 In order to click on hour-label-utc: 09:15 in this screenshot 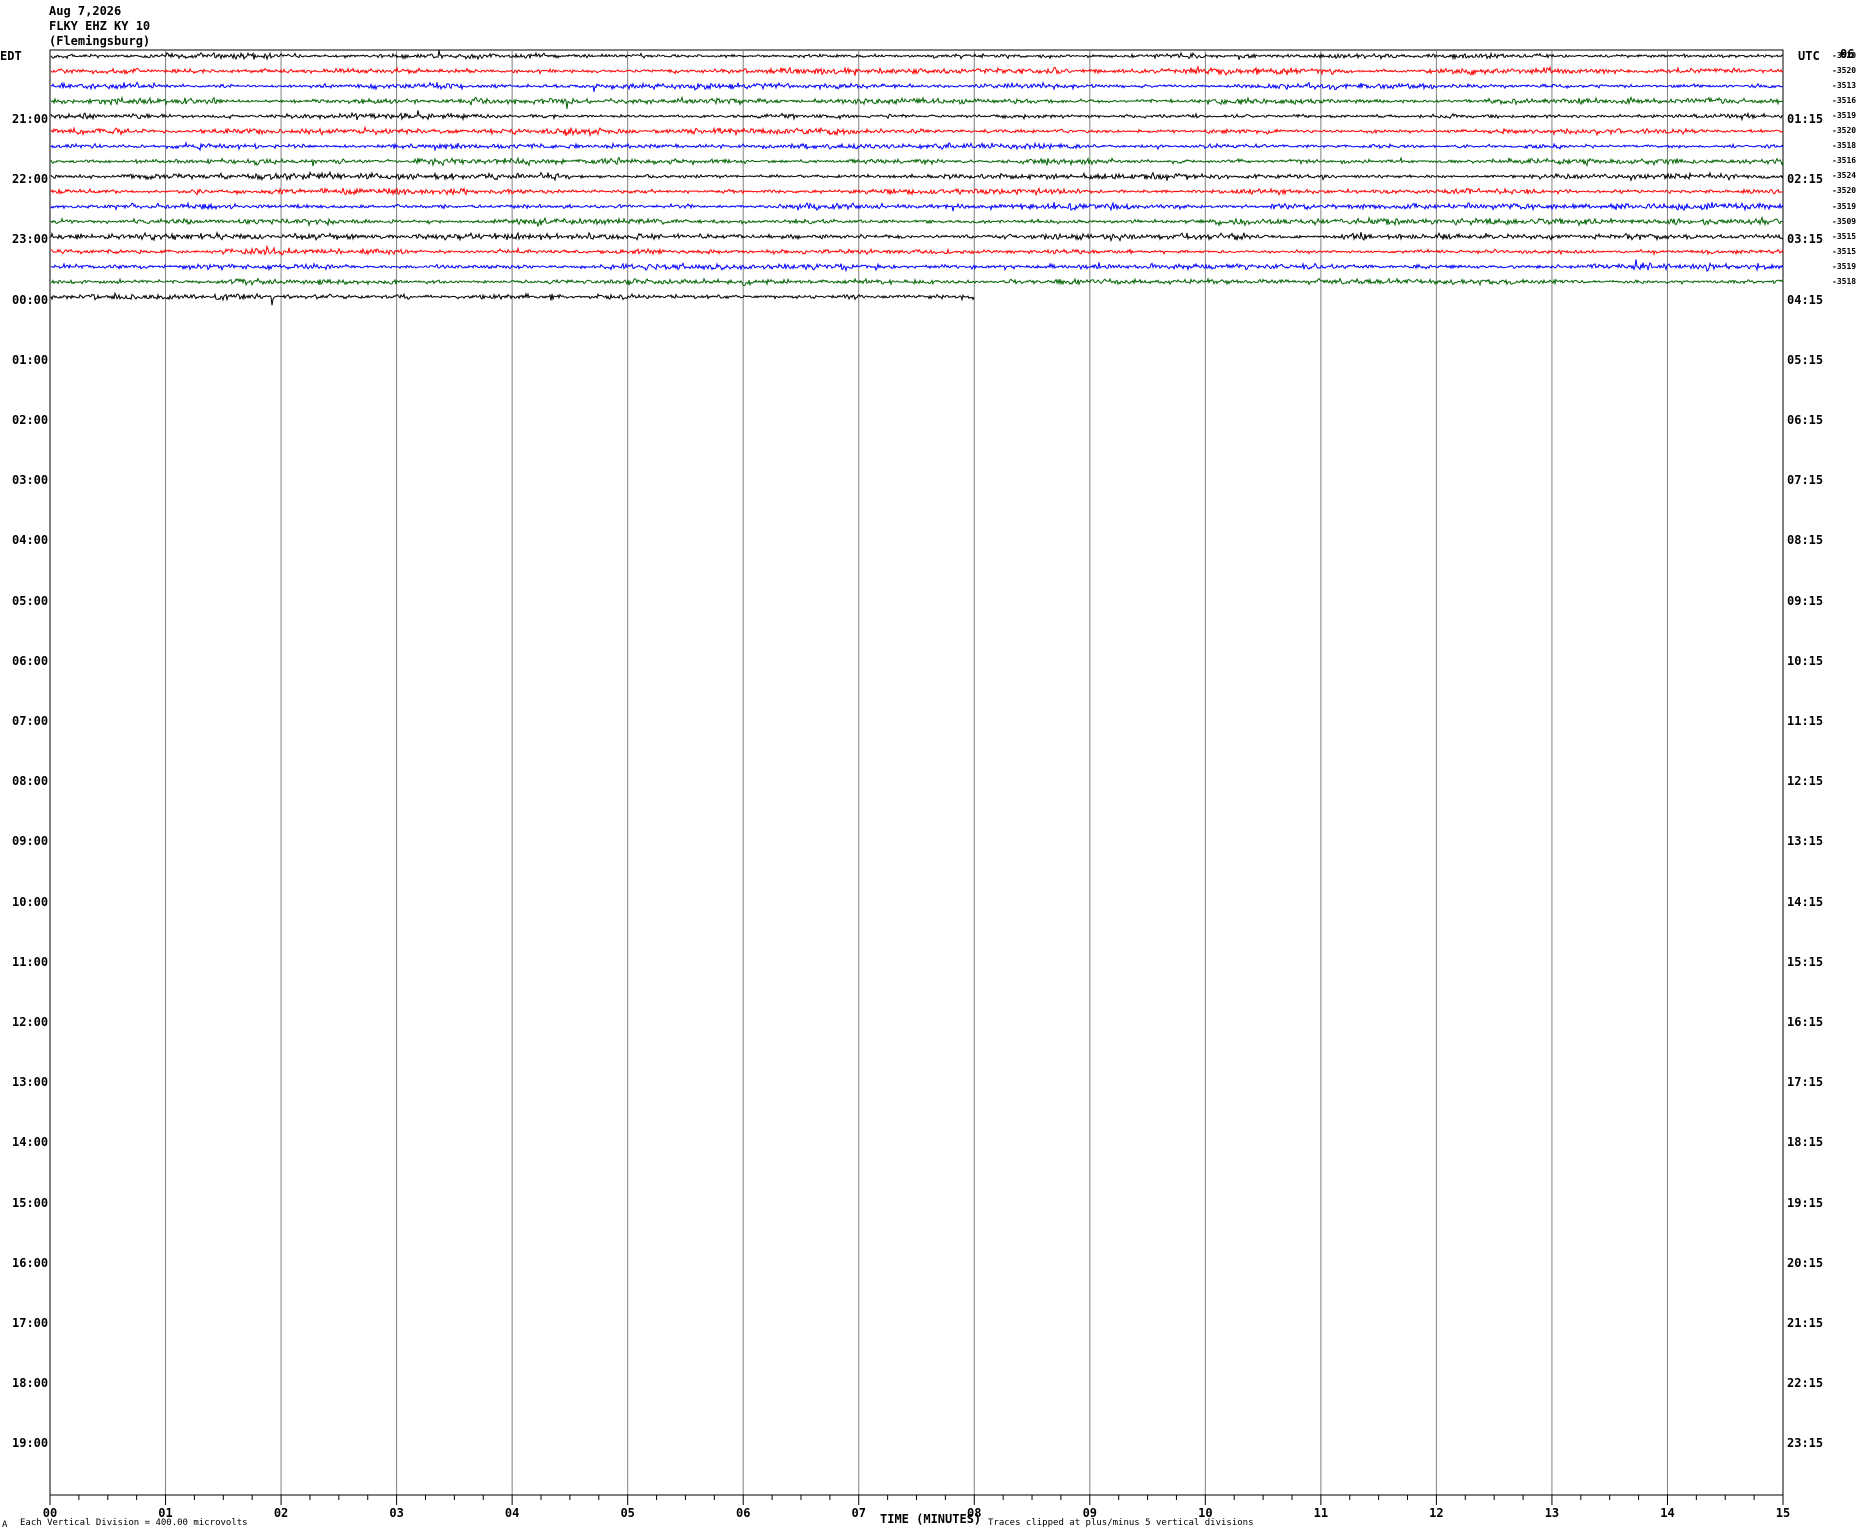, I will do `click(1805, 600)`.